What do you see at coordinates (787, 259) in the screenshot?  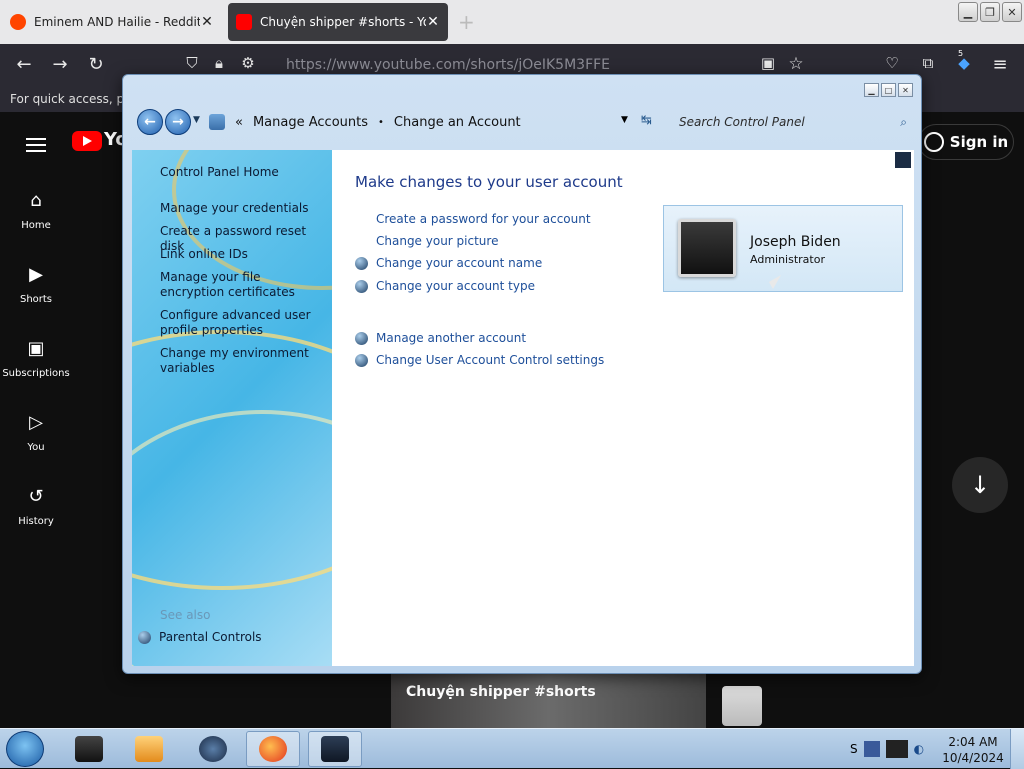 I see `account-role: Administrator` at bounding box center [787, 259].